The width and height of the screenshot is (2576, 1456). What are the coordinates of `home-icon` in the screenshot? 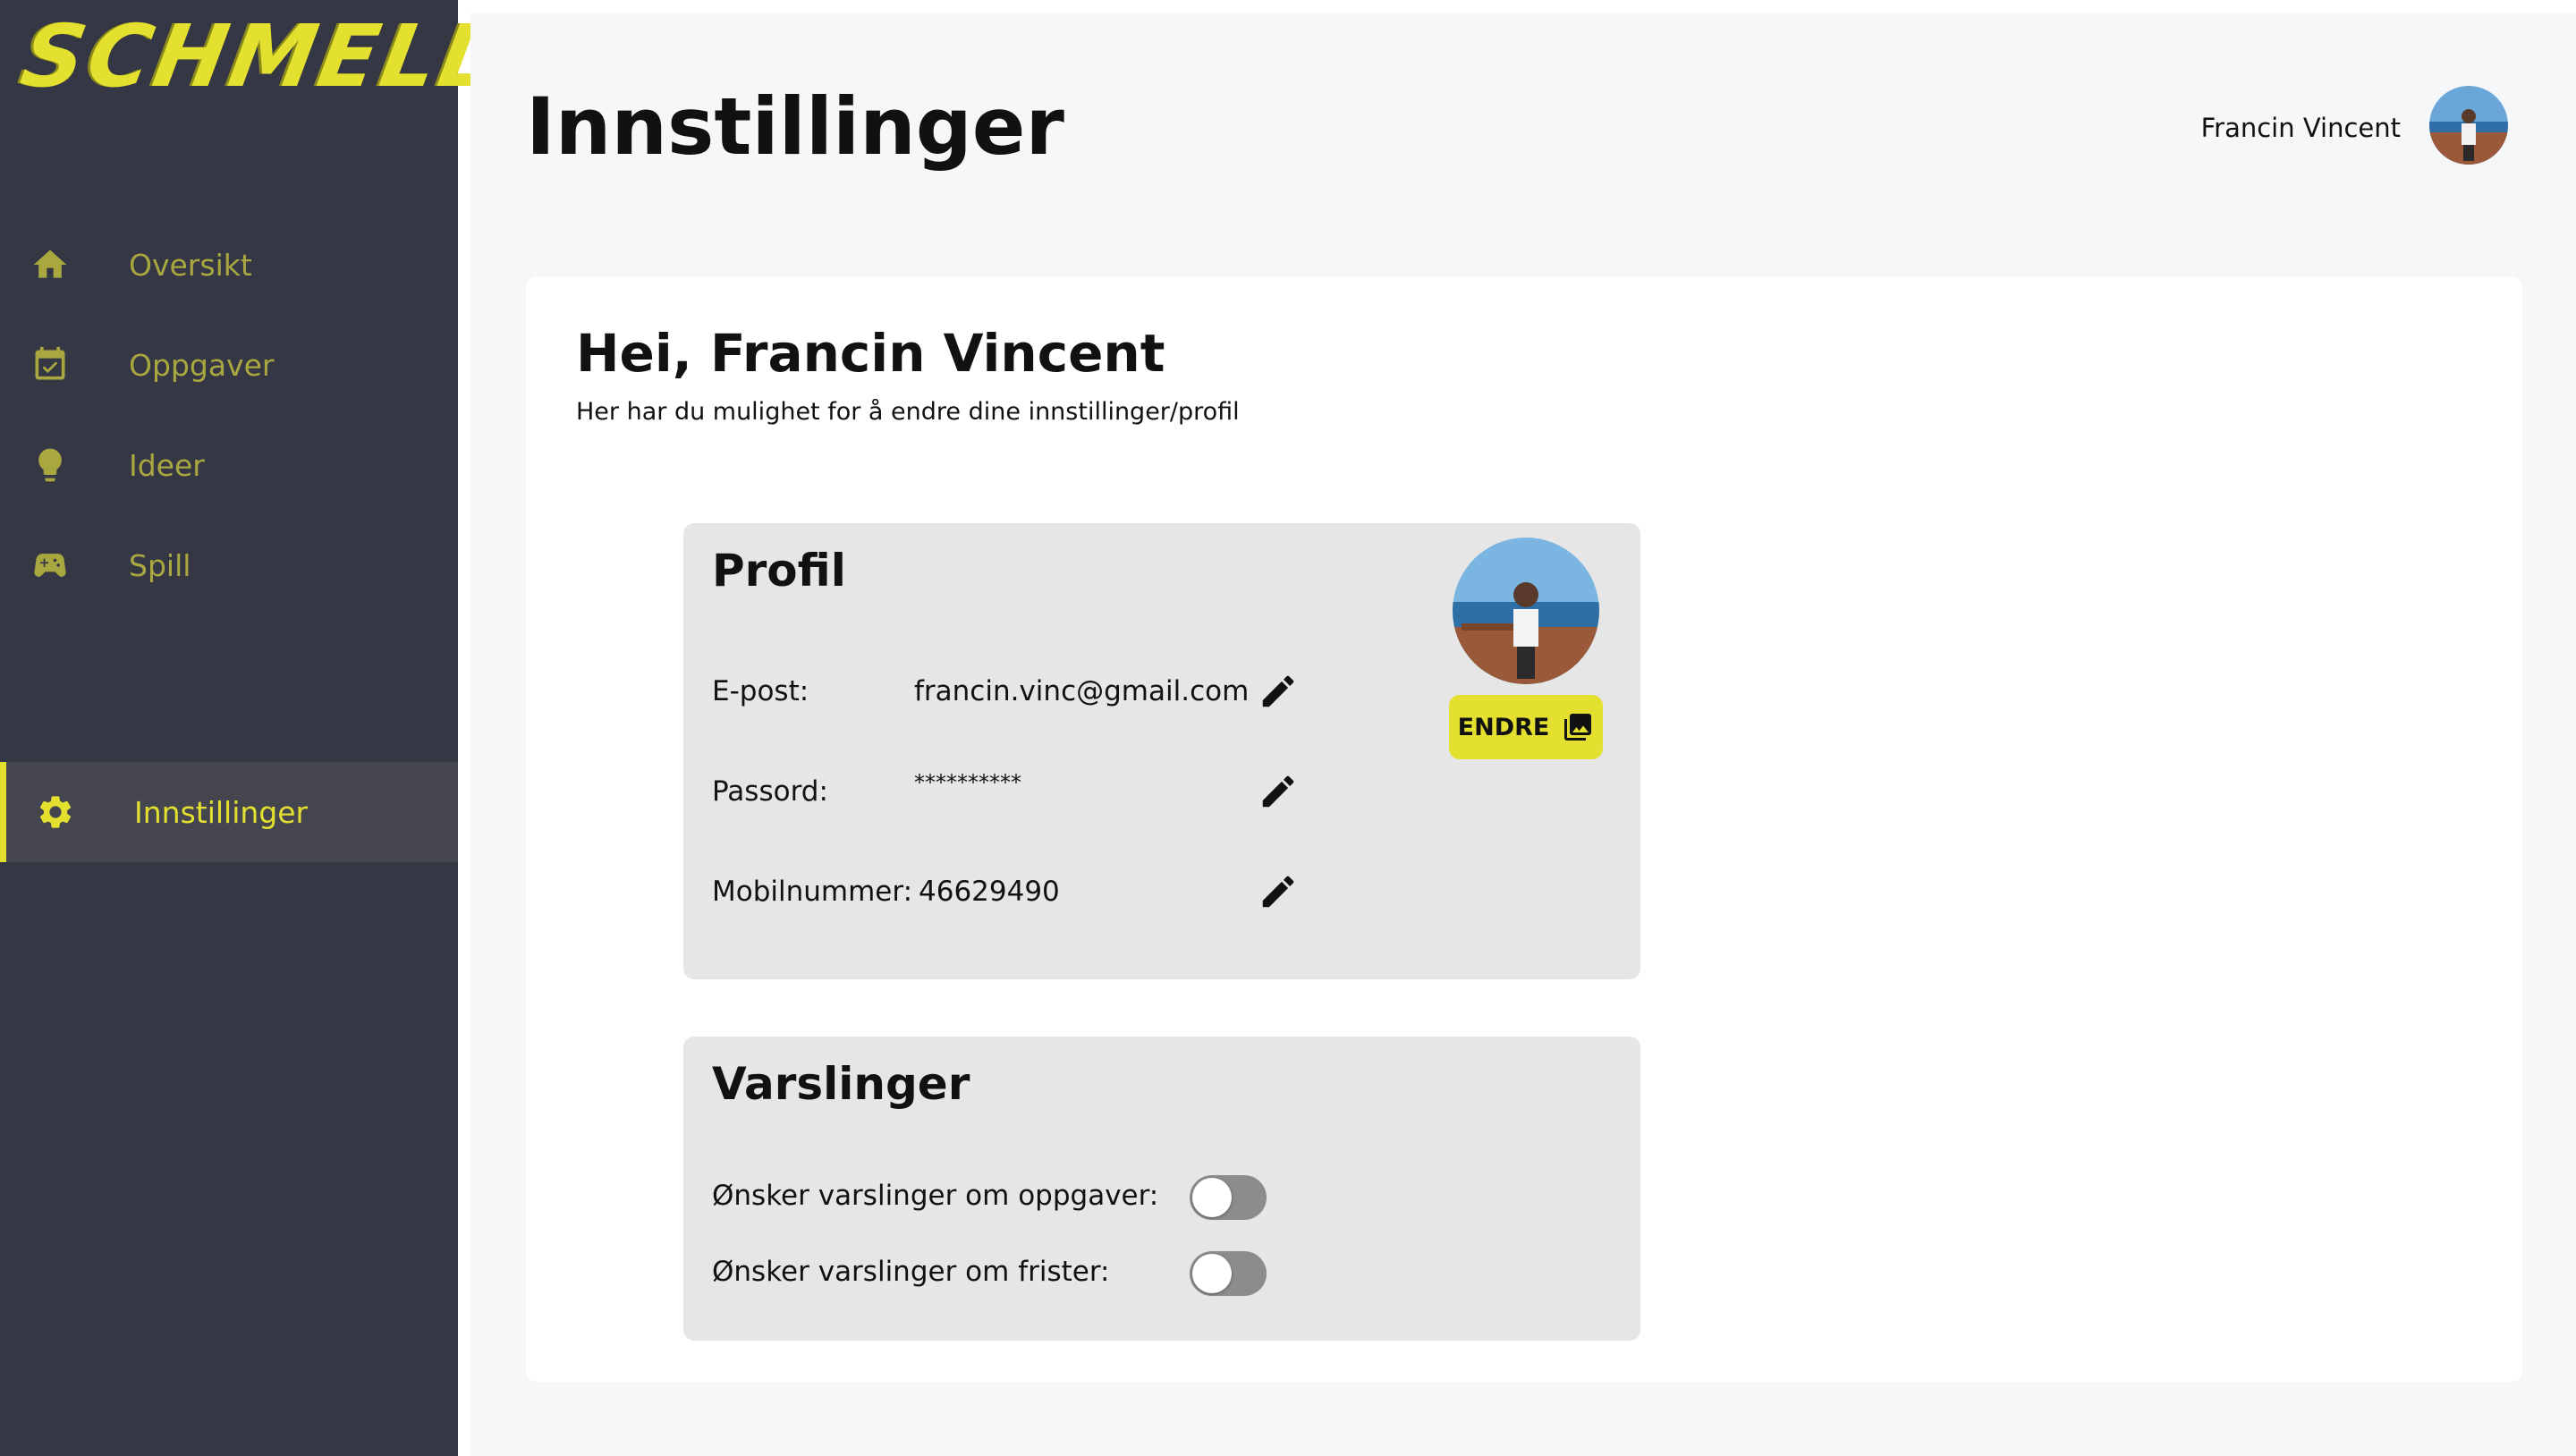 It's located at (50, 264).